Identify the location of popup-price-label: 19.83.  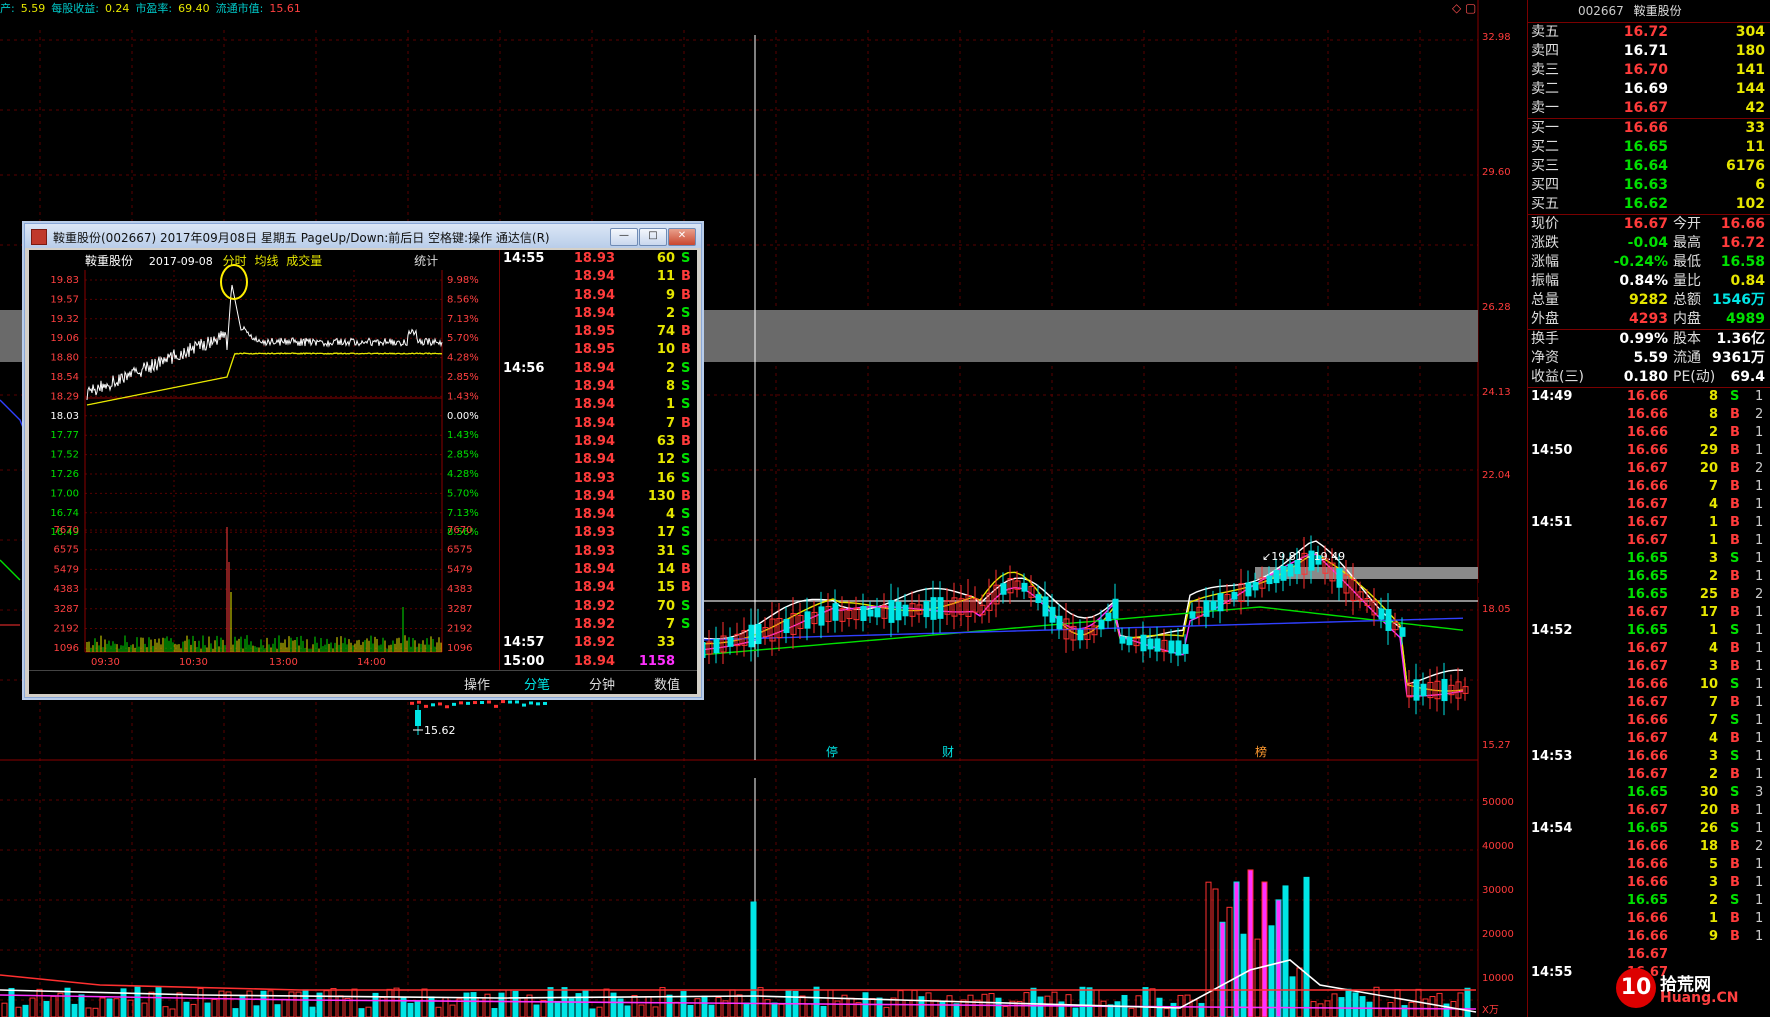
(64, 280).